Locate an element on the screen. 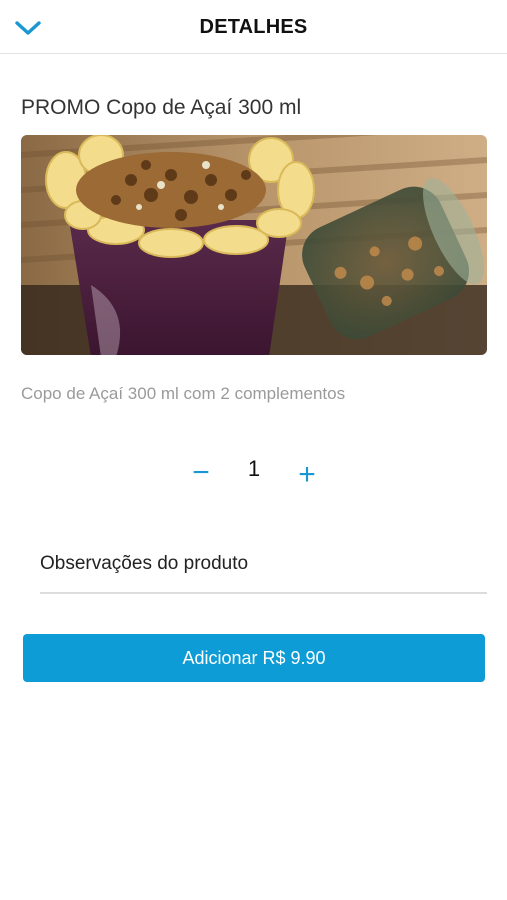 The width and height of the screenshot is (507, 900). add-to-cart-button: Adicionar R$ 9.90 is located at coordinates (254, 658).